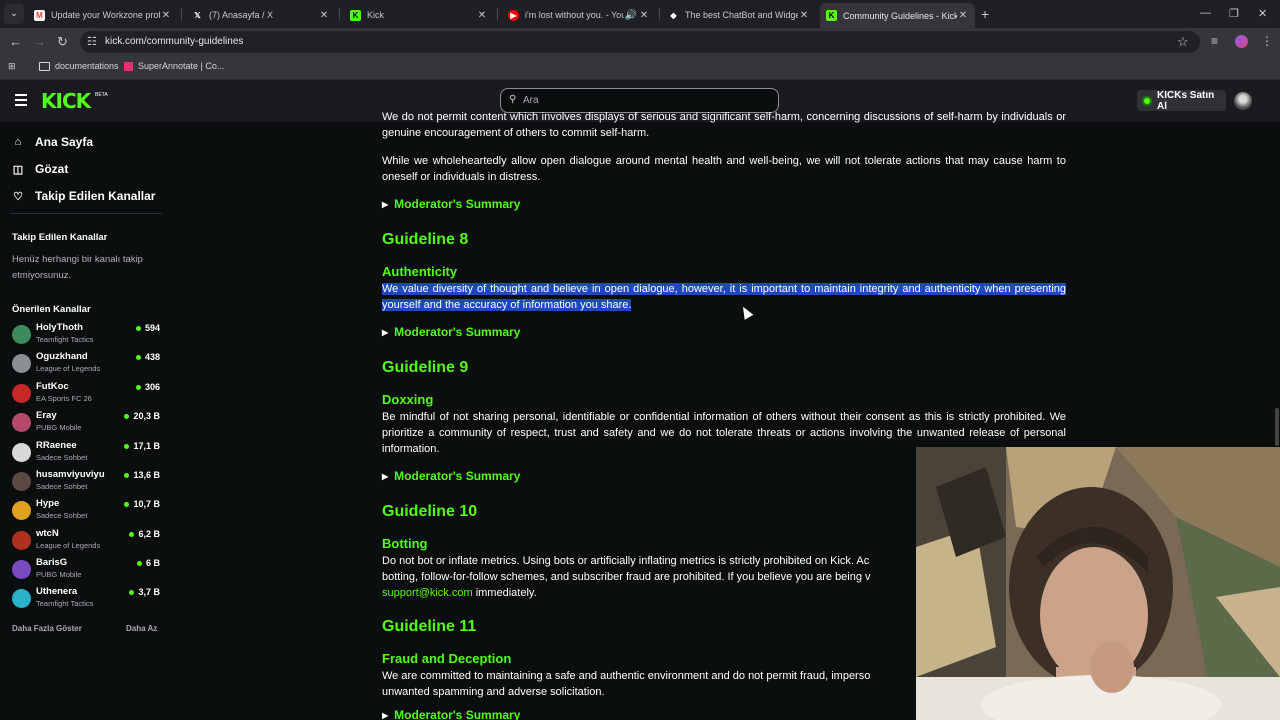 The width and height of the screenshot is (1280, 720). Describe the element at coordinates (427, 593) in the screenshot. I see `support-email-link: support@kick.com` at that location.